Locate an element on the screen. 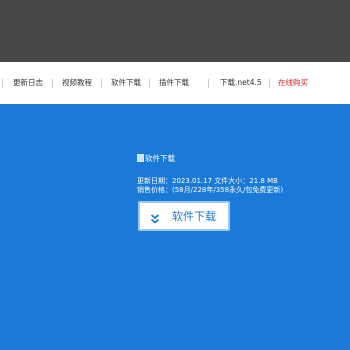 The height and width of the screenshot is (350, 350). nav-item-plugin-download: 插件下载 is located at coordinates (174, 83).